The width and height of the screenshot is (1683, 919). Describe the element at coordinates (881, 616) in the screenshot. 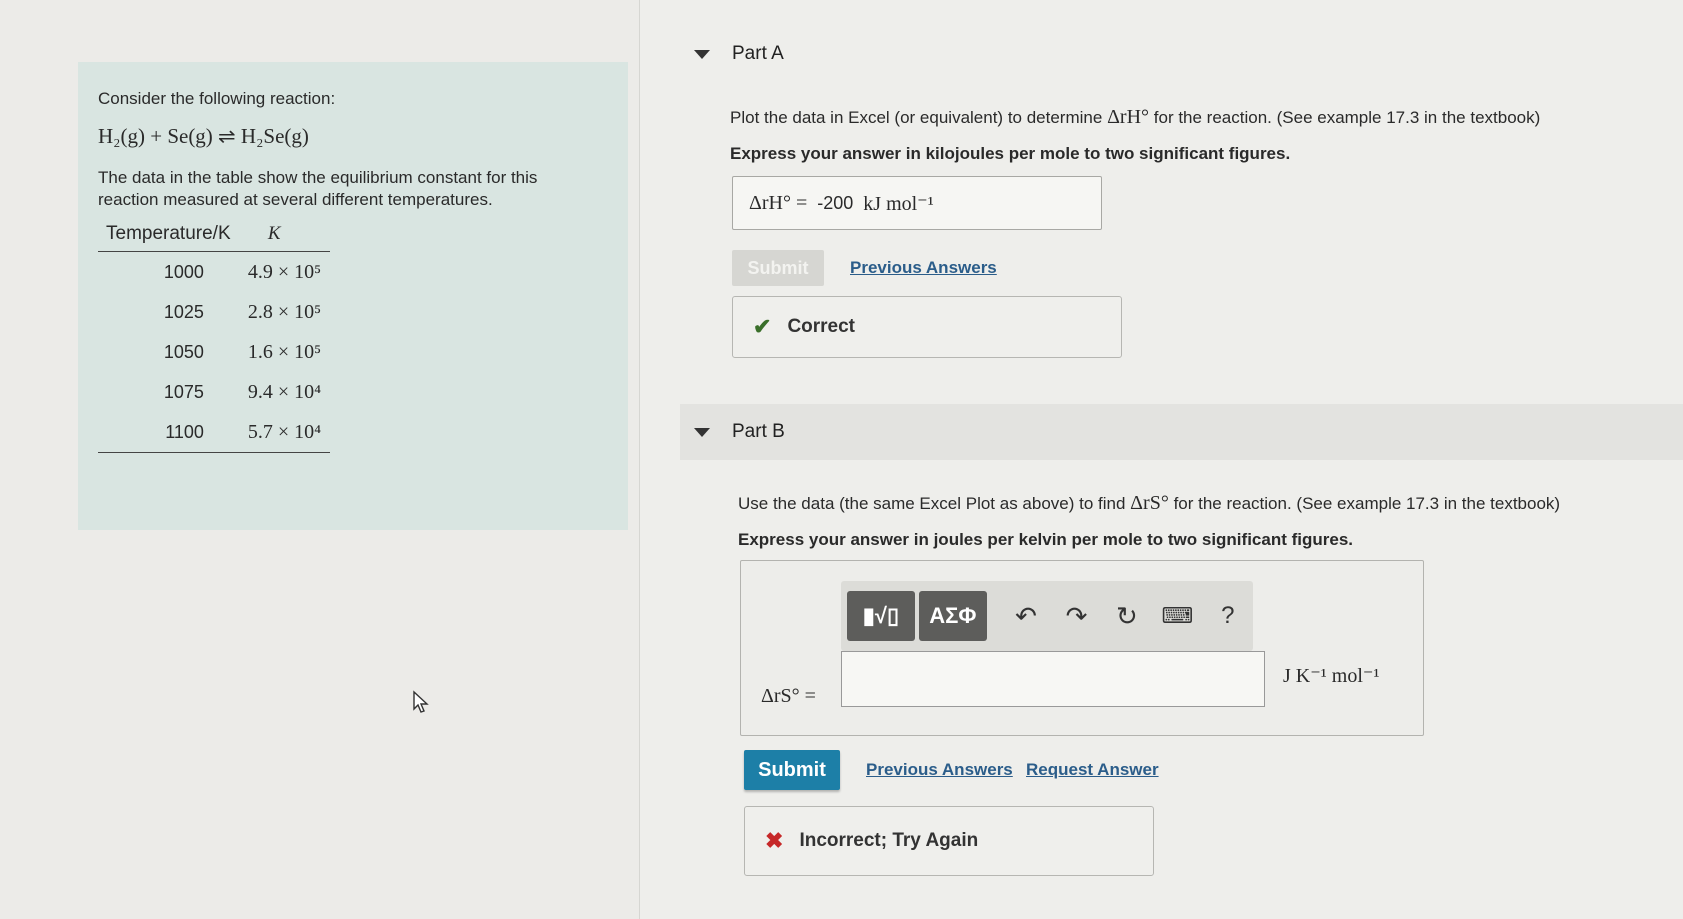

I see `template-button: ▮√▯` at that location.